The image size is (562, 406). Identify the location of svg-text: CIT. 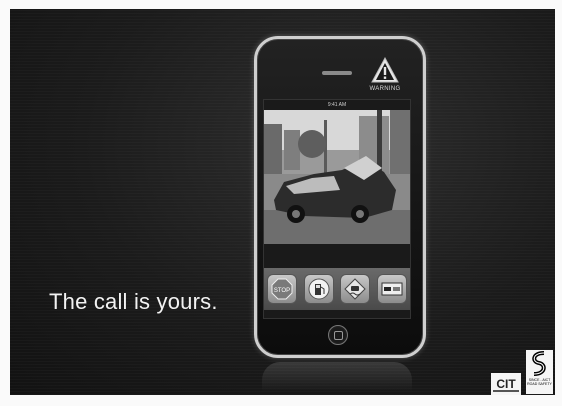
(506, 384).